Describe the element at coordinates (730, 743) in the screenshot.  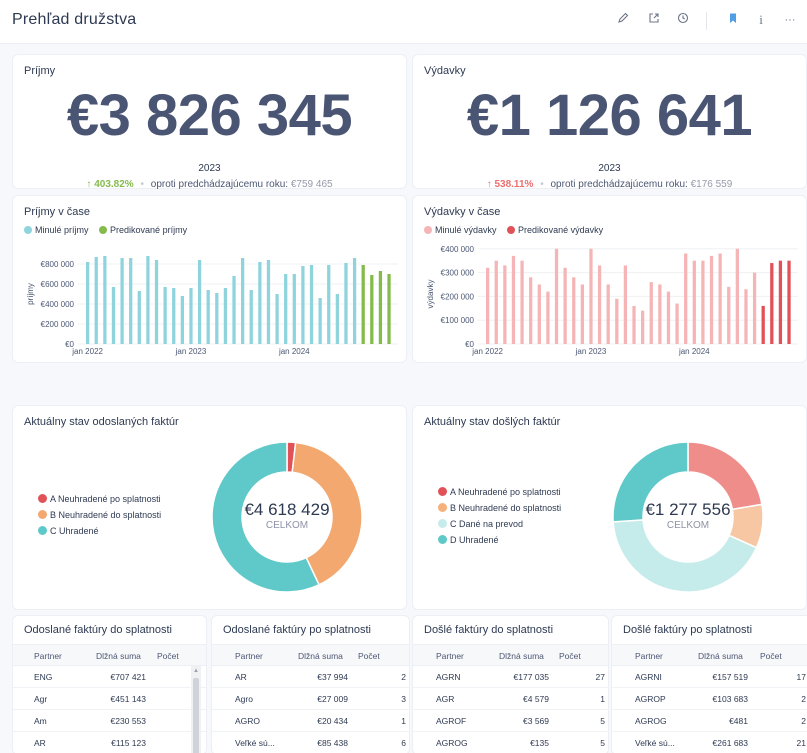
I see `cell-amount: €261 683` at that location.